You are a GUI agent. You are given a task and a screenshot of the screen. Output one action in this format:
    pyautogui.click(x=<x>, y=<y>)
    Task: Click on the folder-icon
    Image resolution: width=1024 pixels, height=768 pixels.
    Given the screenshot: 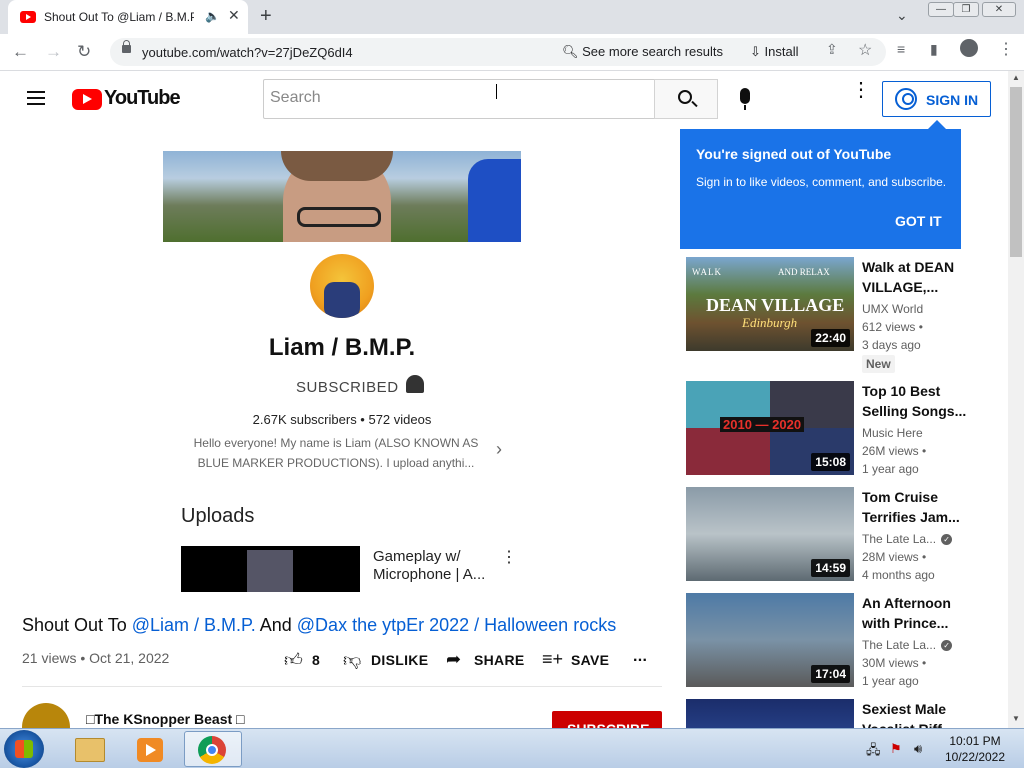 What is the action you would take?
    pyautogui.click(x=90, y=750)
    